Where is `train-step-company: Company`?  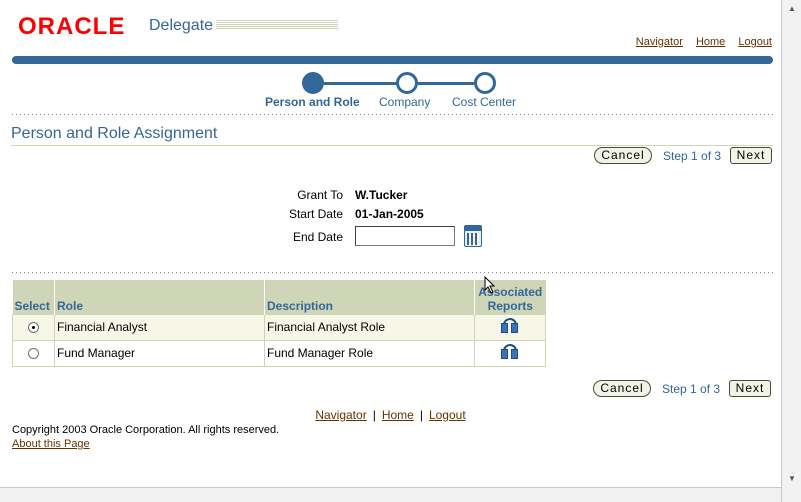 train-step-company: Company is located at coordinates (405, 102).